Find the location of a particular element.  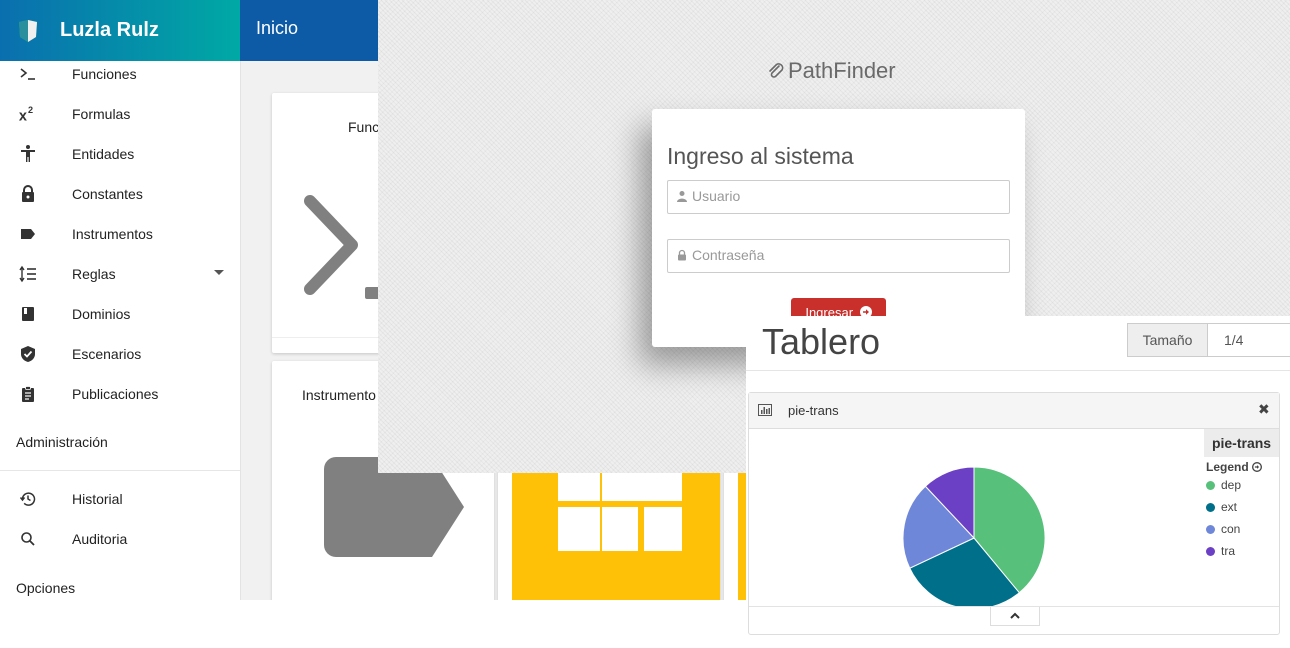

sidebar-item-formulas: x2 Formulas is located at coordinates (120, 114).